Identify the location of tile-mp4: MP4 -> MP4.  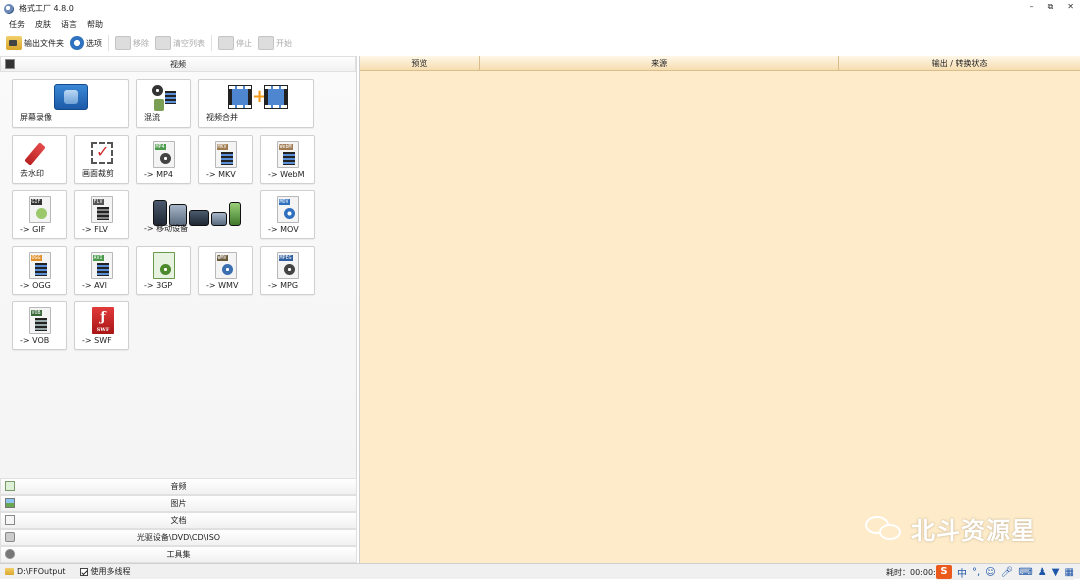
(163, 159).